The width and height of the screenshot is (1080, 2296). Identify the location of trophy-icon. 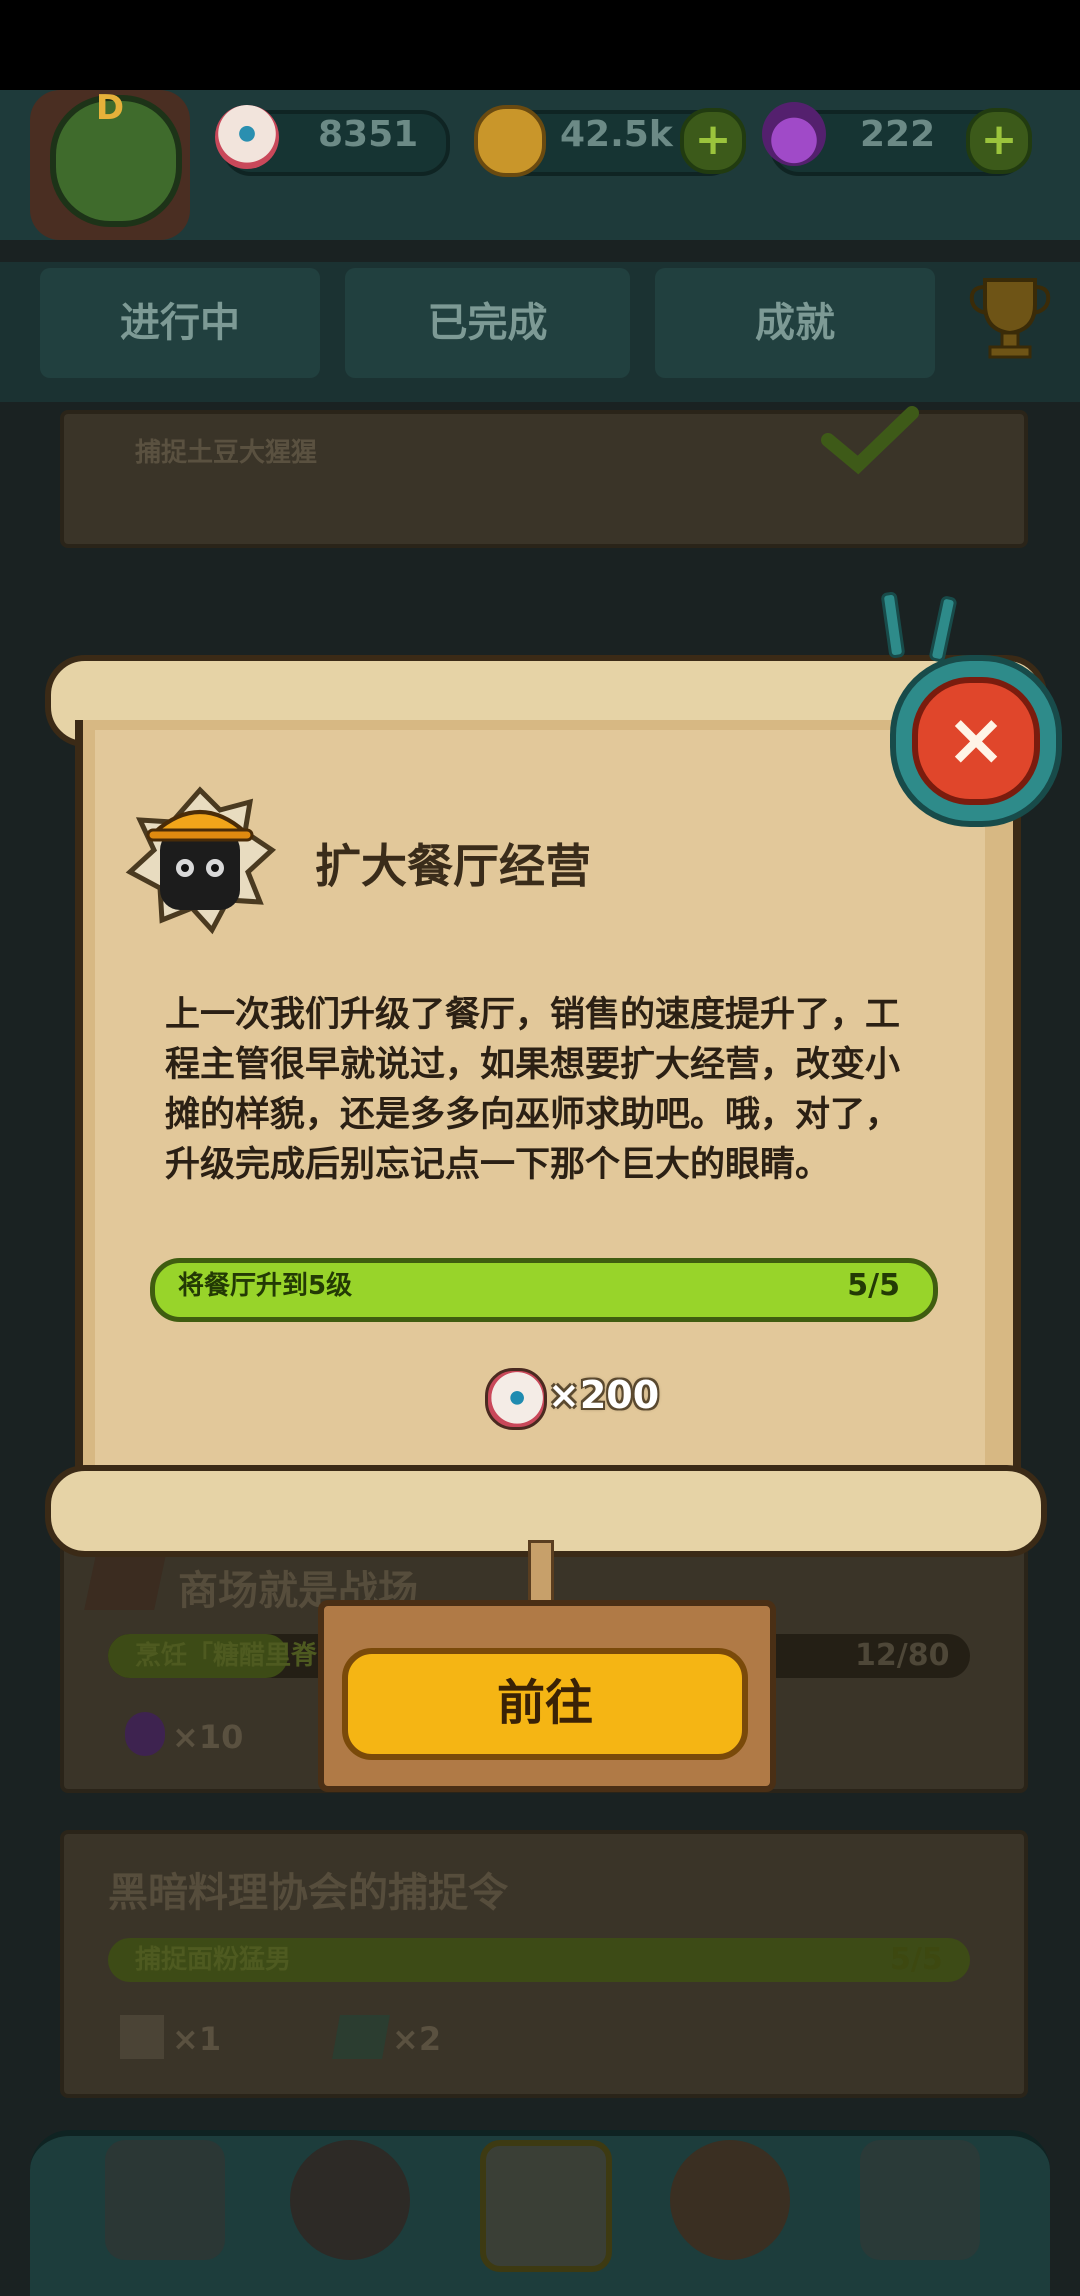
(1010, 315).